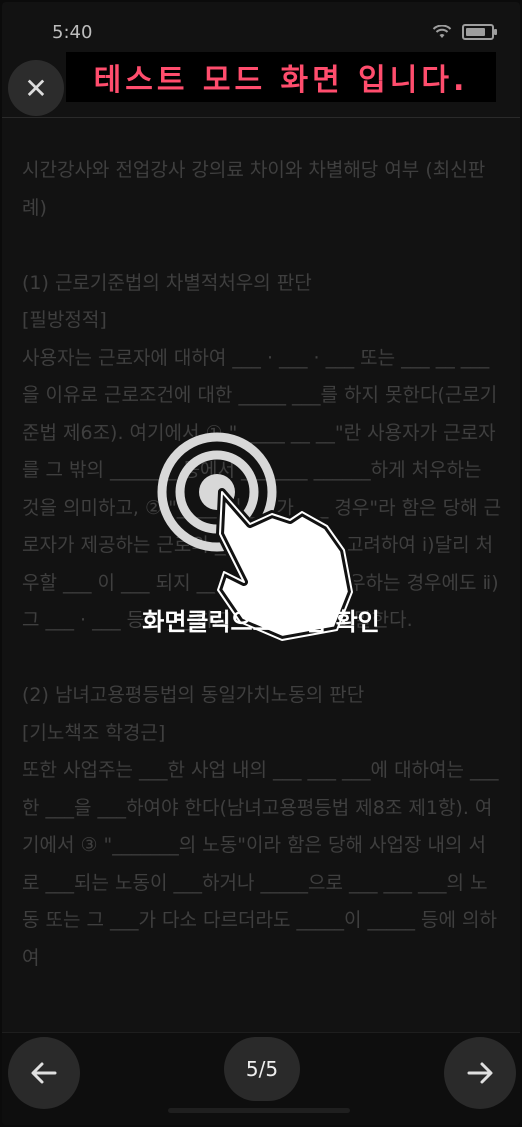 The image size is (522, 1127). Describe the element at coordinates (261, 117) in the screenshot. I see `header-divider` at that location.